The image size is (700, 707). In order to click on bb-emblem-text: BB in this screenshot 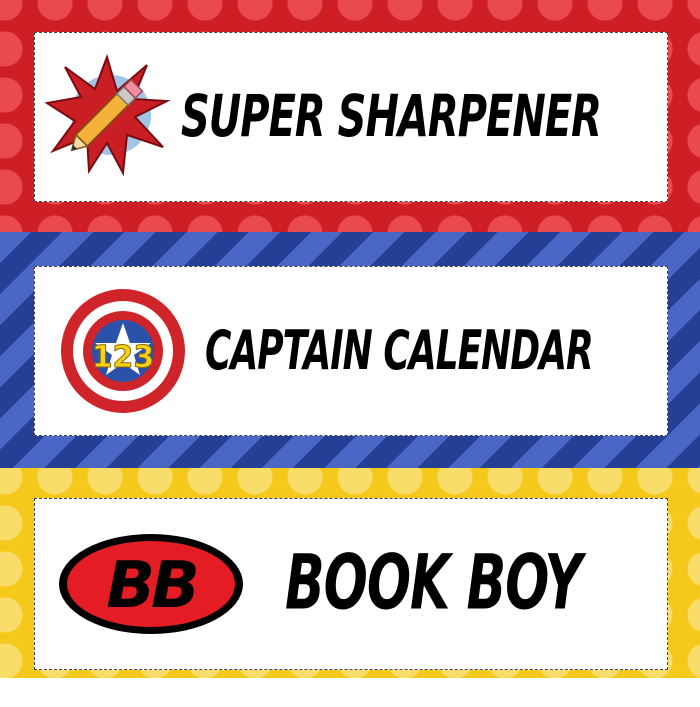, I will do `click(151, 586)`.